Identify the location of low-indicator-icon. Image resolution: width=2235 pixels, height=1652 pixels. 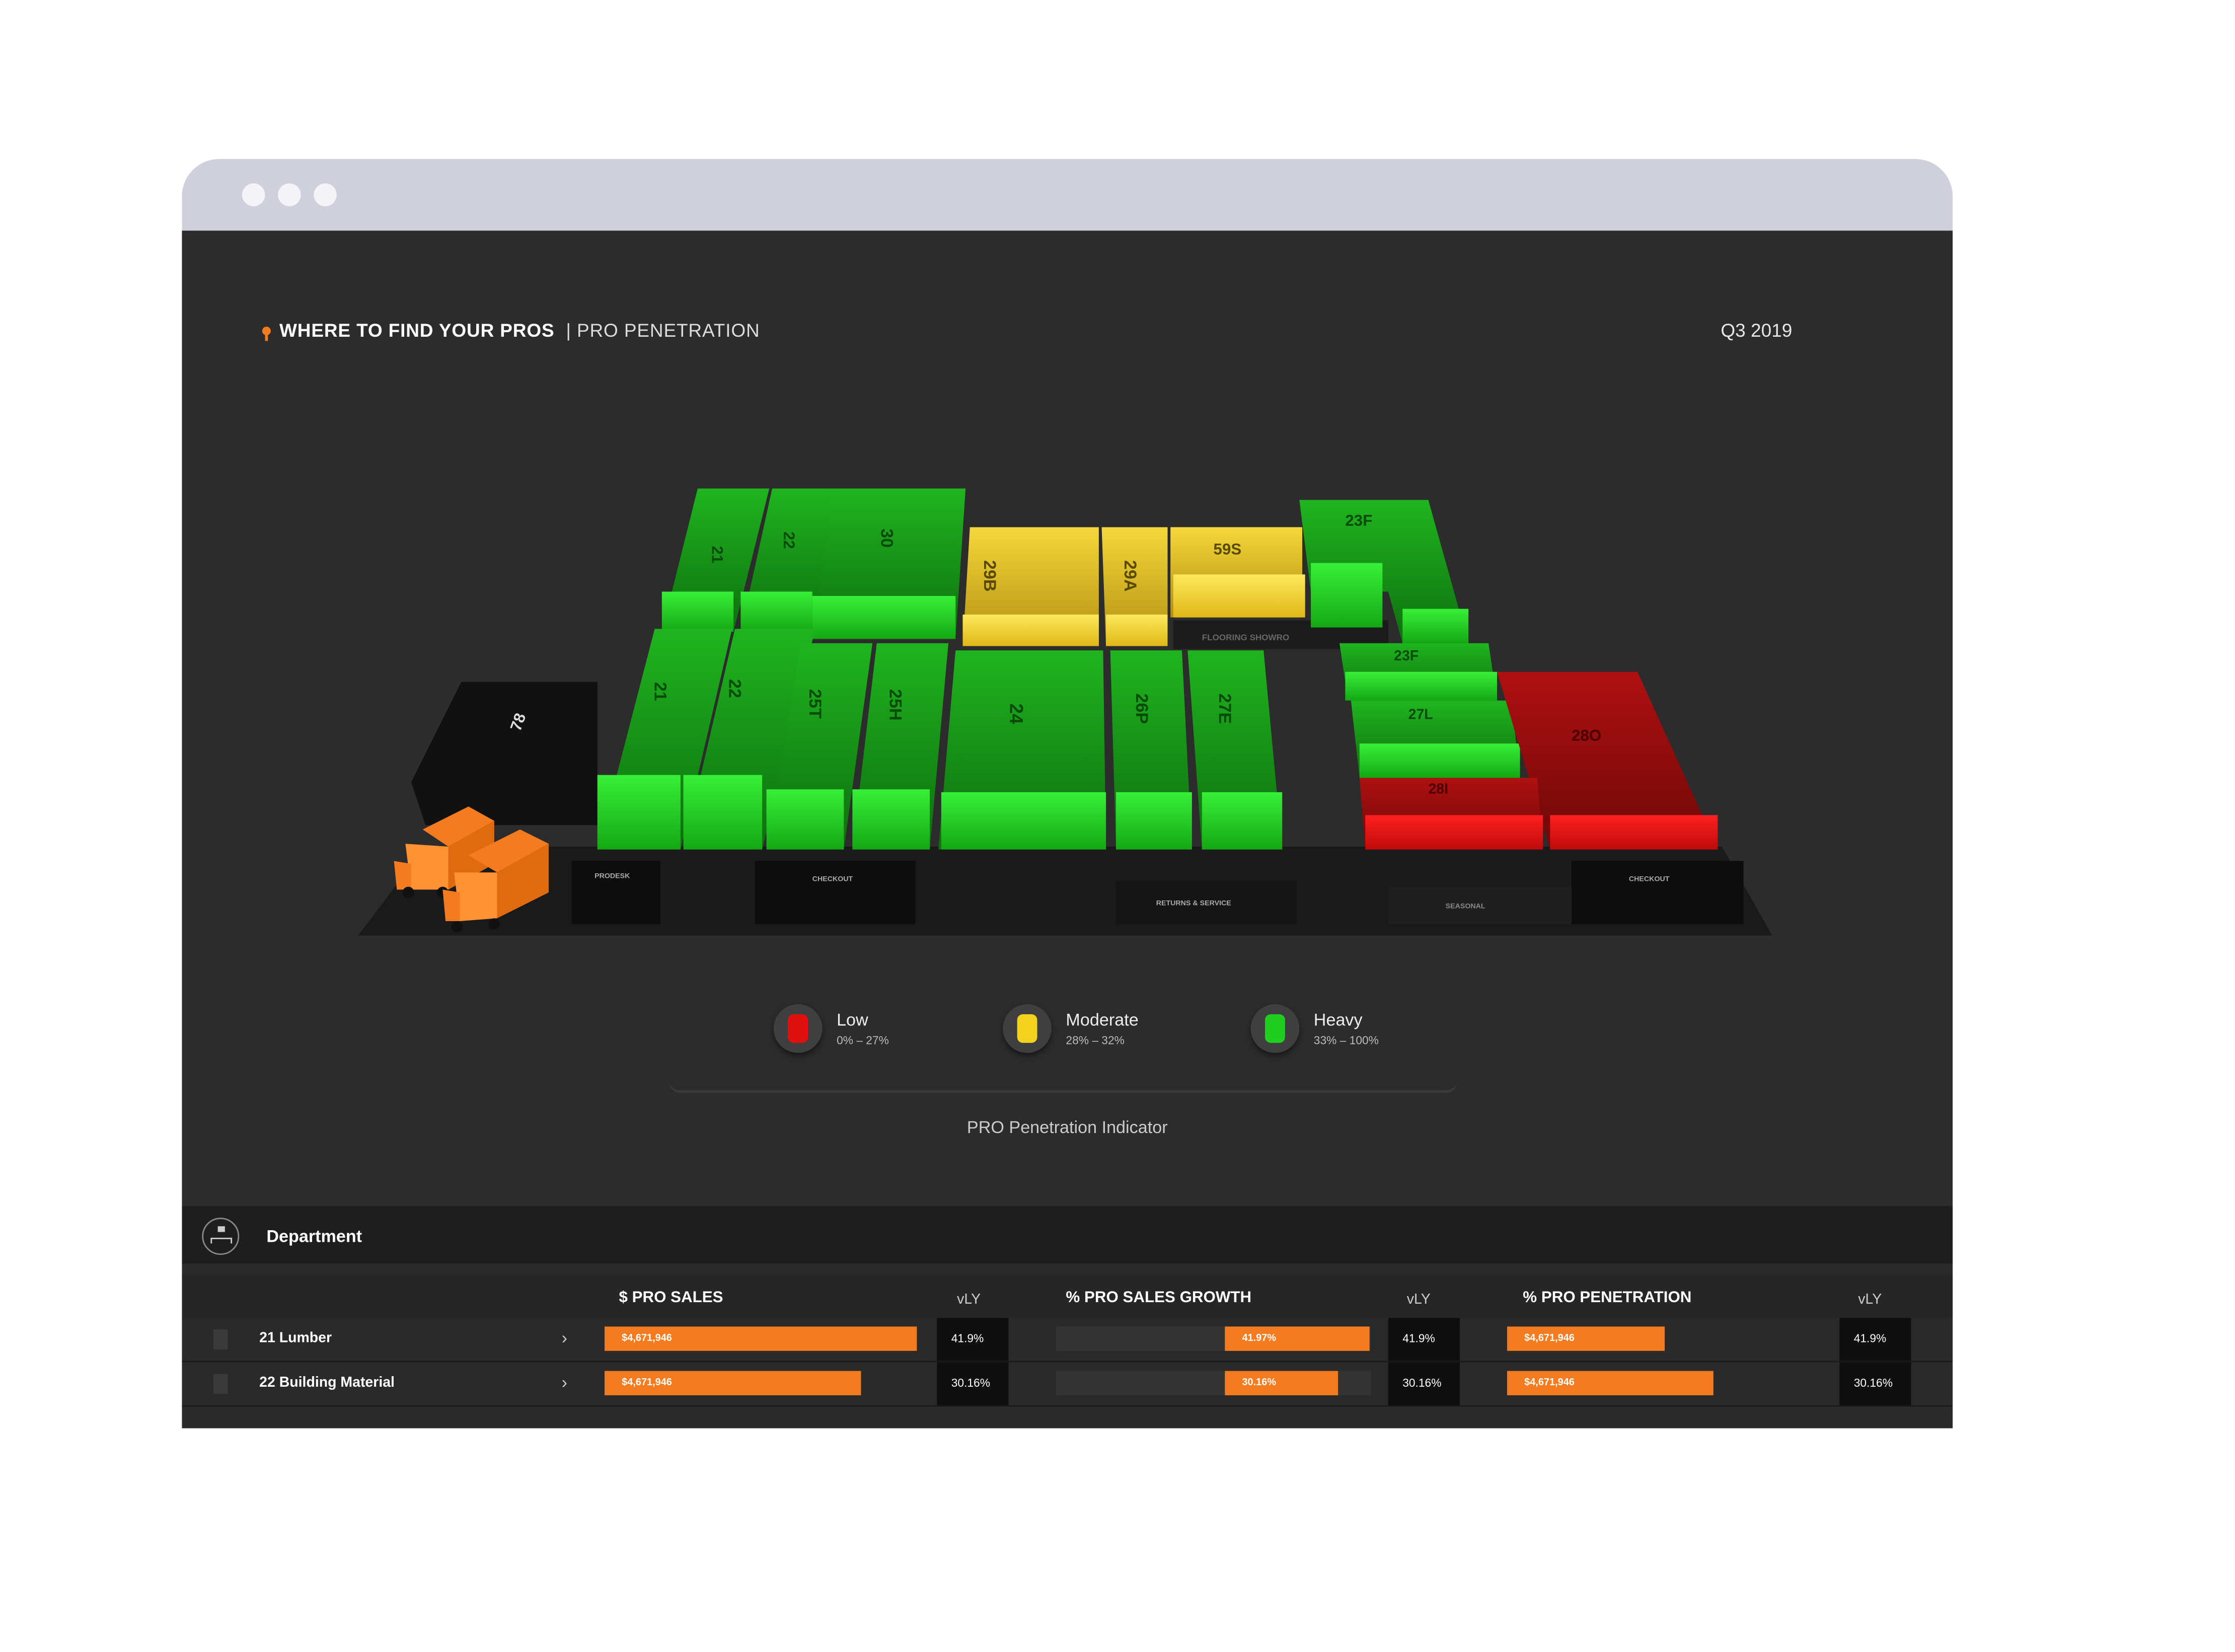
(798, 1028).